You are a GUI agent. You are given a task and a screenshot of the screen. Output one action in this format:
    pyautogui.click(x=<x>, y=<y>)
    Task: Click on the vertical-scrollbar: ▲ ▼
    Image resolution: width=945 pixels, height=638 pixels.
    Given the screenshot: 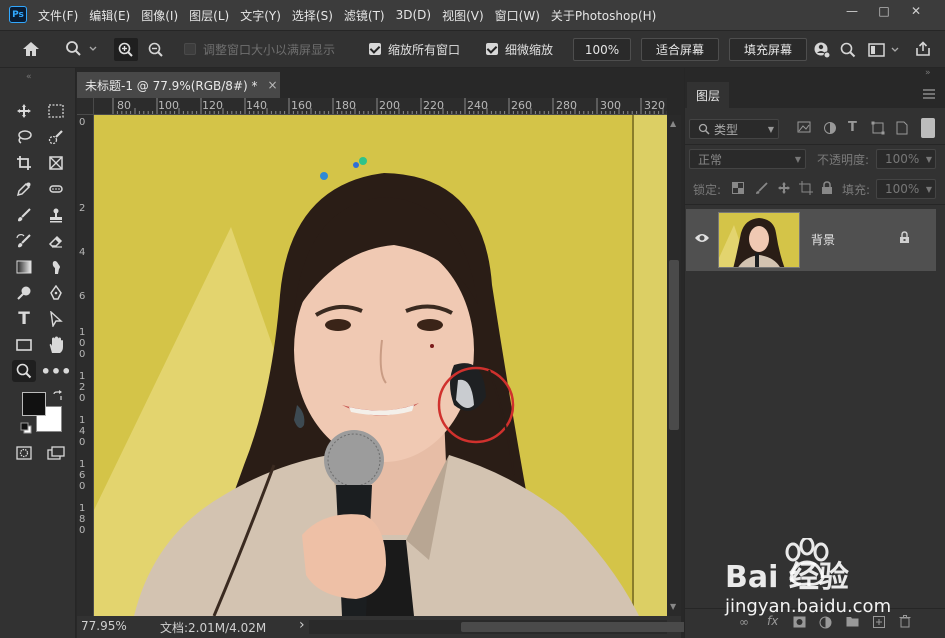 What is the action you would take?
    pyautogui.click(x=674, y=365)
    